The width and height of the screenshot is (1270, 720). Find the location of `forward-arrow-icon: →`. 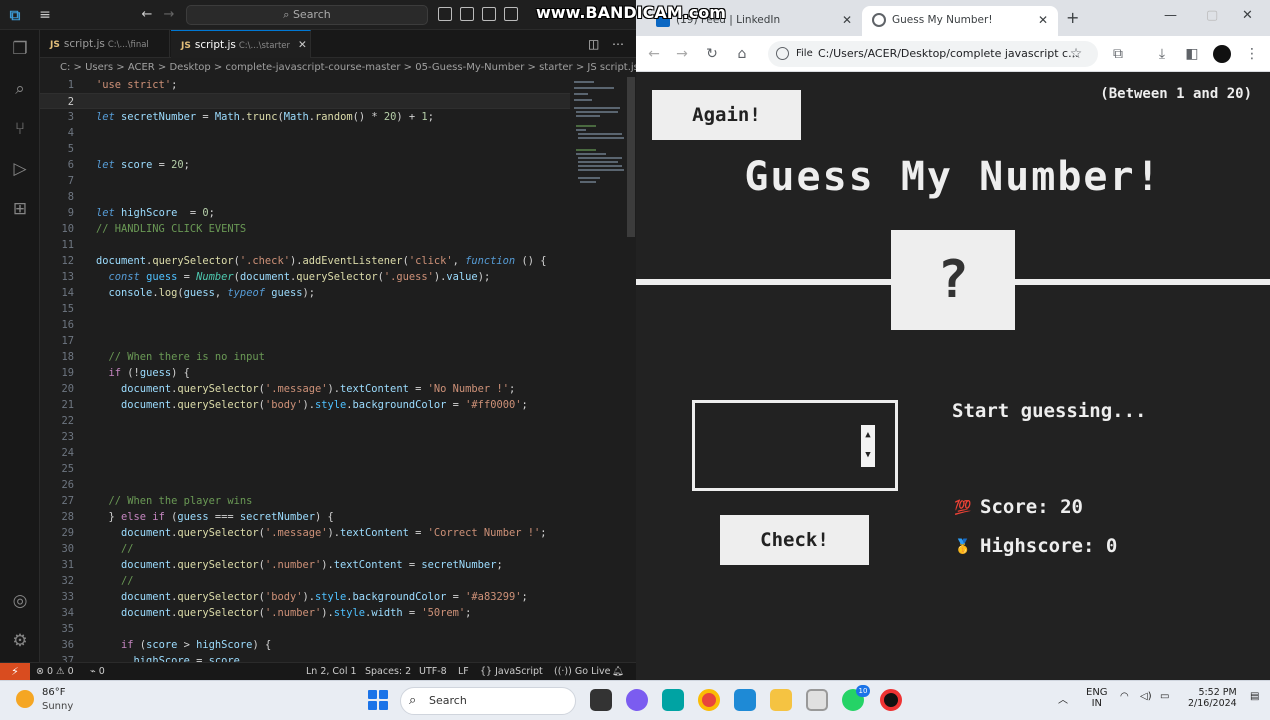

forward-arrow-icon: → is located at coordinates (169, 15).